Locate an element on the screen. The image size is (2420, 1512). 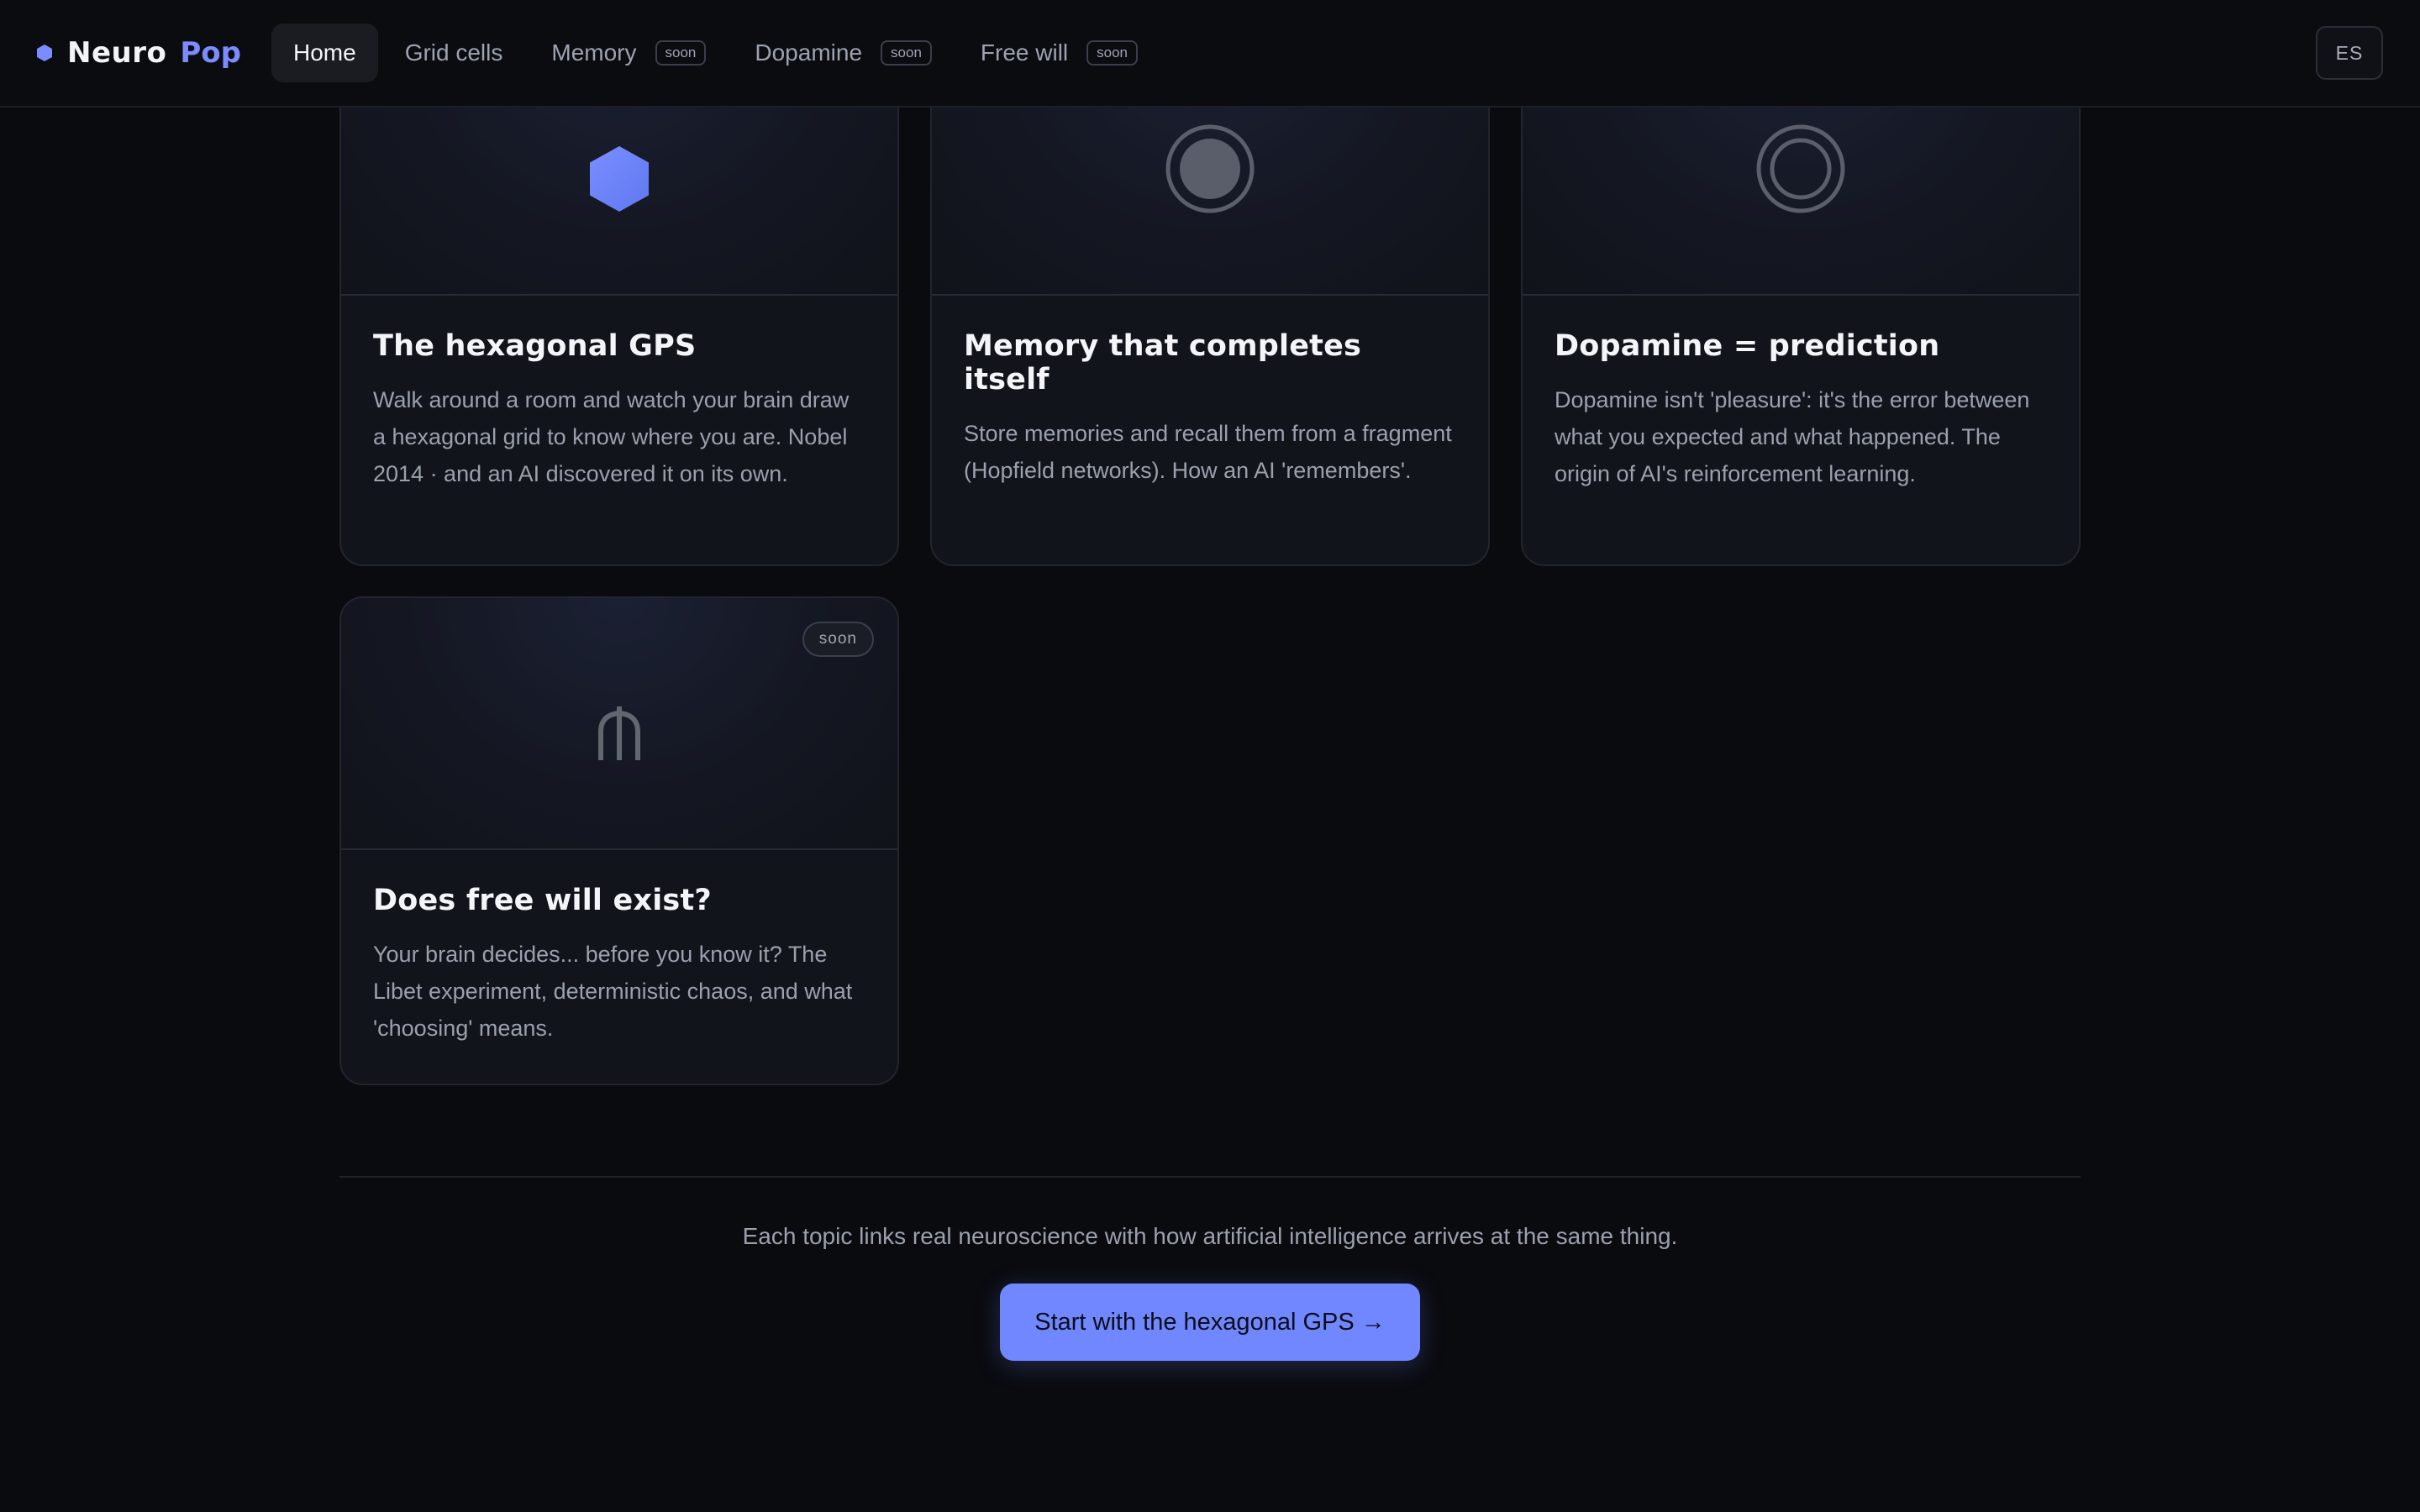
card-title: Dopamine = prediction is located at coordinates (1747, 346).